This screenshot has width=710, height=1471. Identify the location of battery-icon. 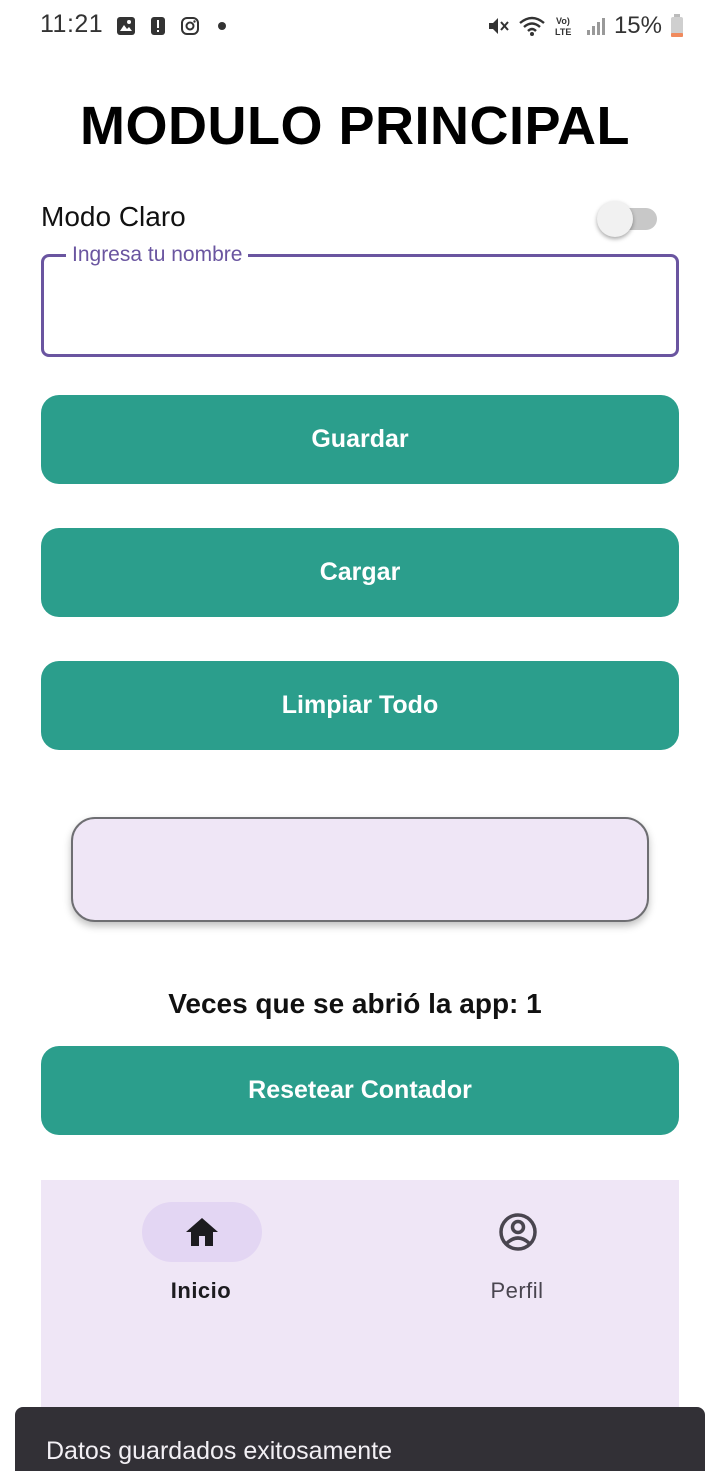
(677, 25).